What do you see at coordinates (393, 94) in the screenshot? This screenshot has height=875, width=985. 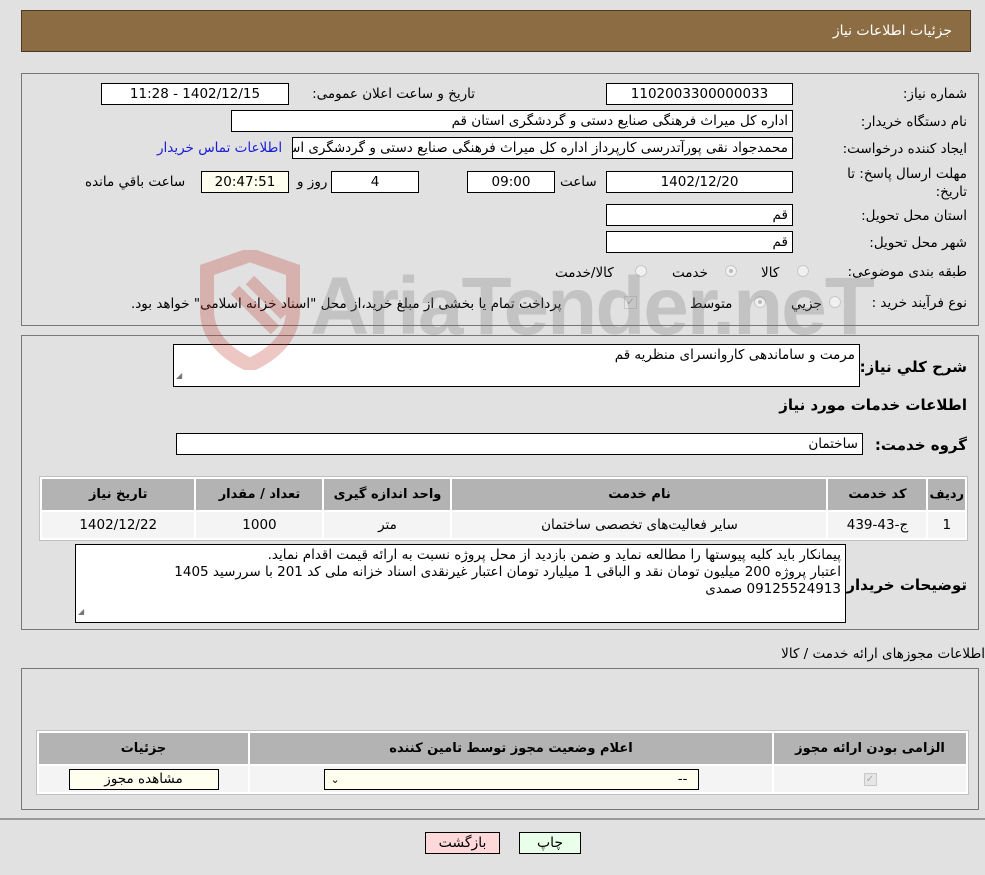 I see `announce-label: تاریخ و ساعت اعلان عمومی:` at bounding box center [393, 94].